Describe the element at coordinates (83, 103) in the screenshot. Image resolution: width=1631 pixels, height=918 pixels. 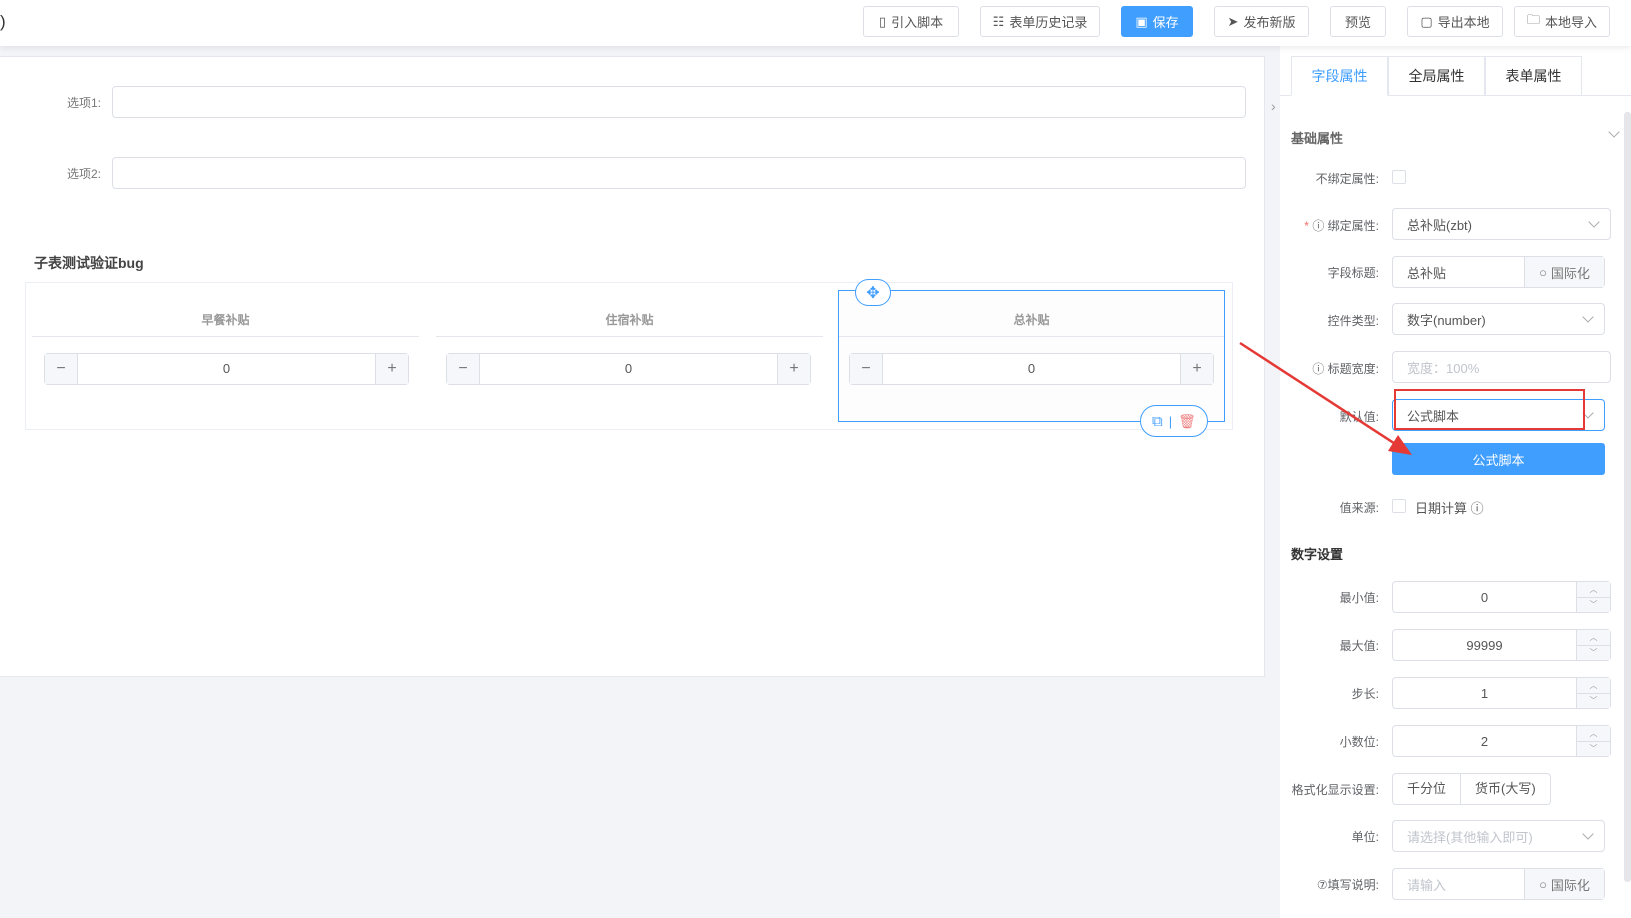
I see `option1-label: 选项1:` at that location.